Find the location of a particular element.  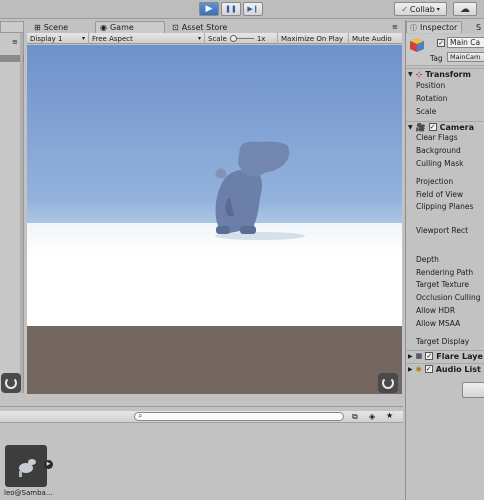

asset-tile is located at coordinates (26, 466).